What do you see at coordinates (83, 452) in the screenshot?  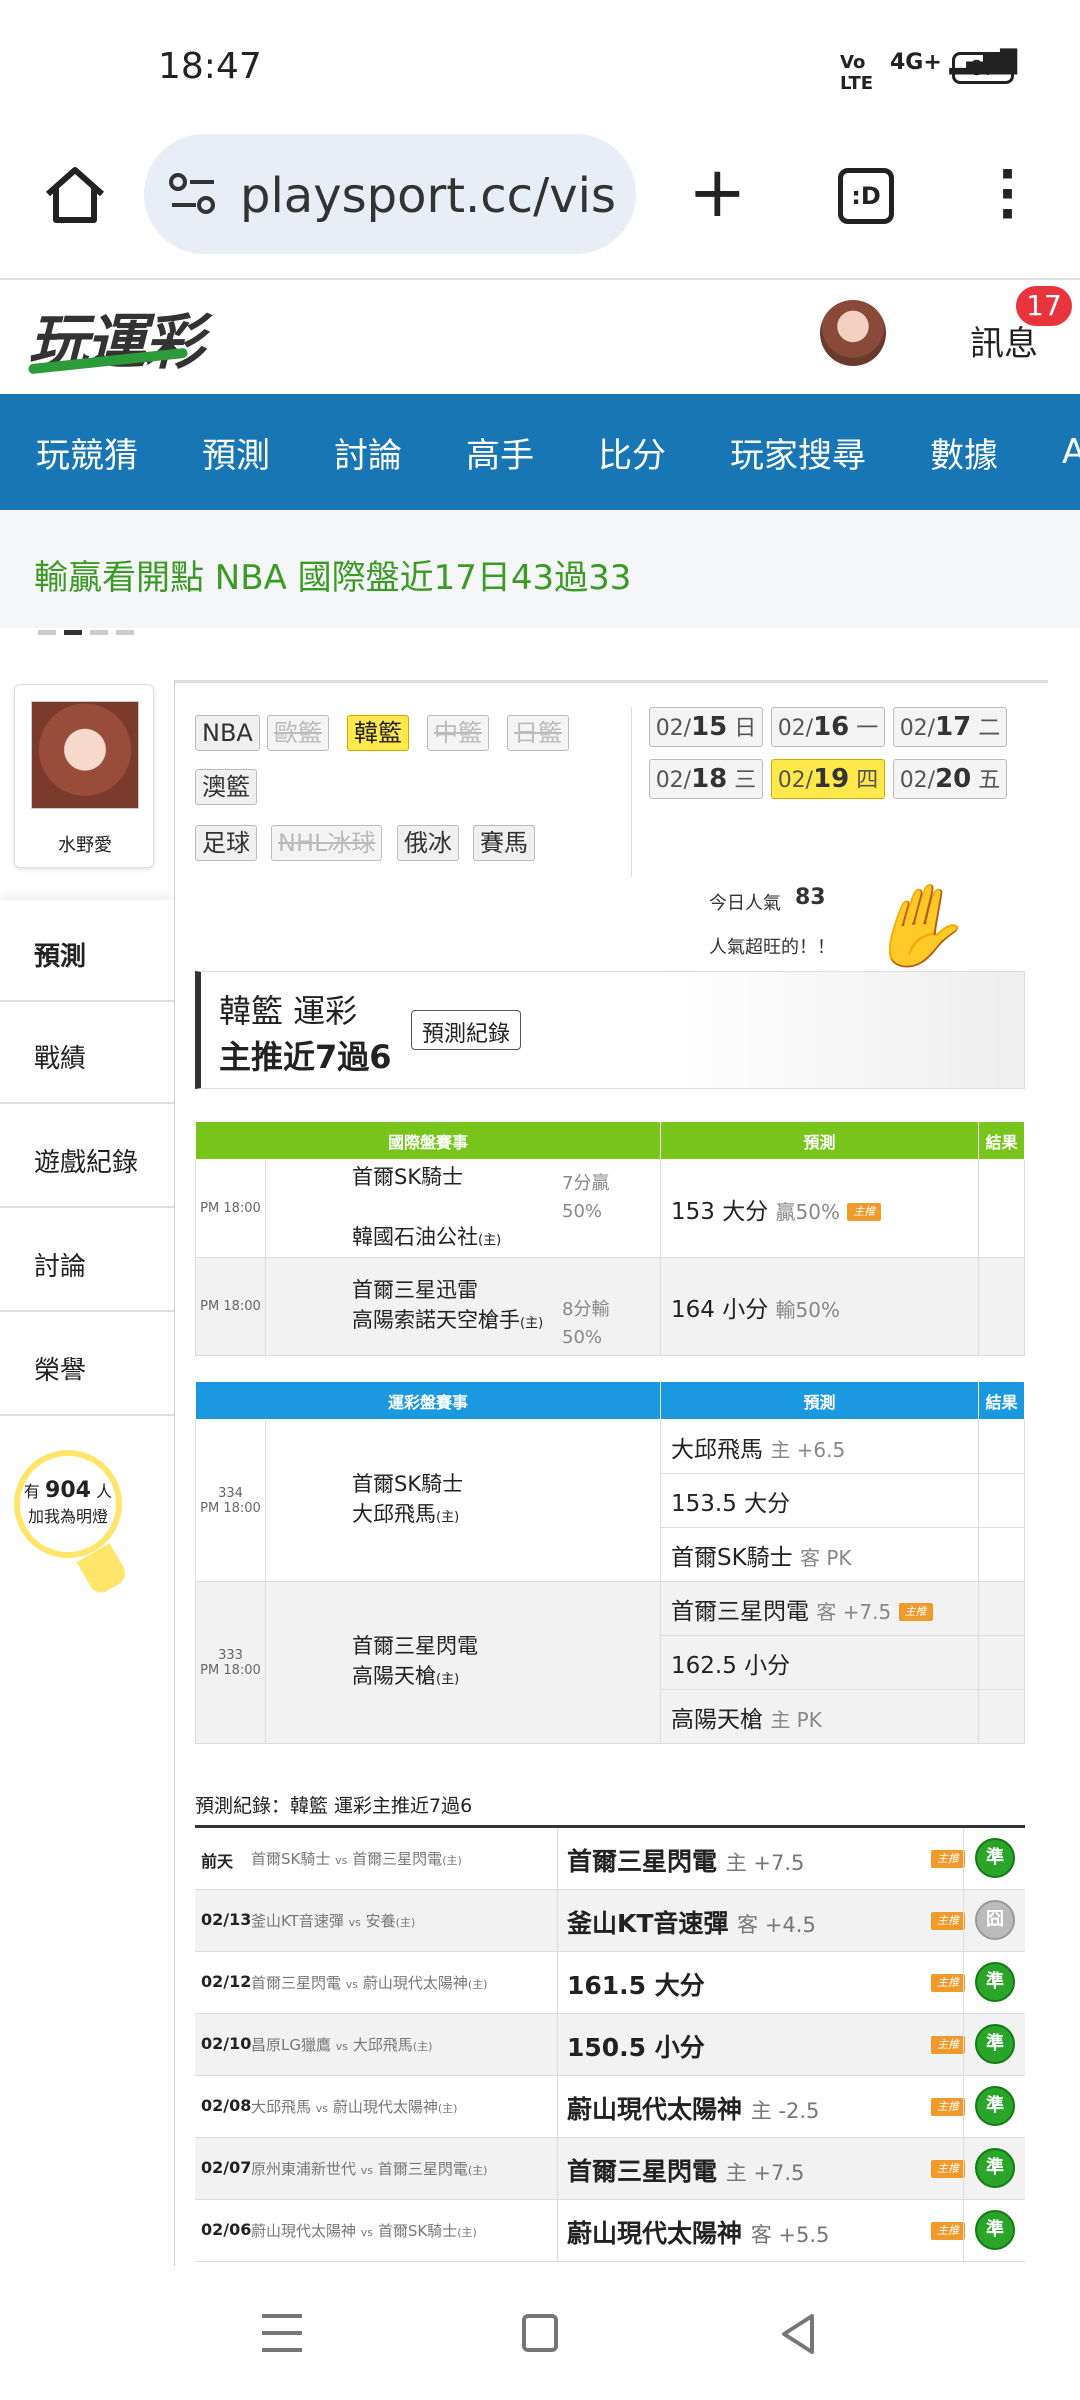 I see `nav-item: 玩競猜` at bounding box center [83, 452].